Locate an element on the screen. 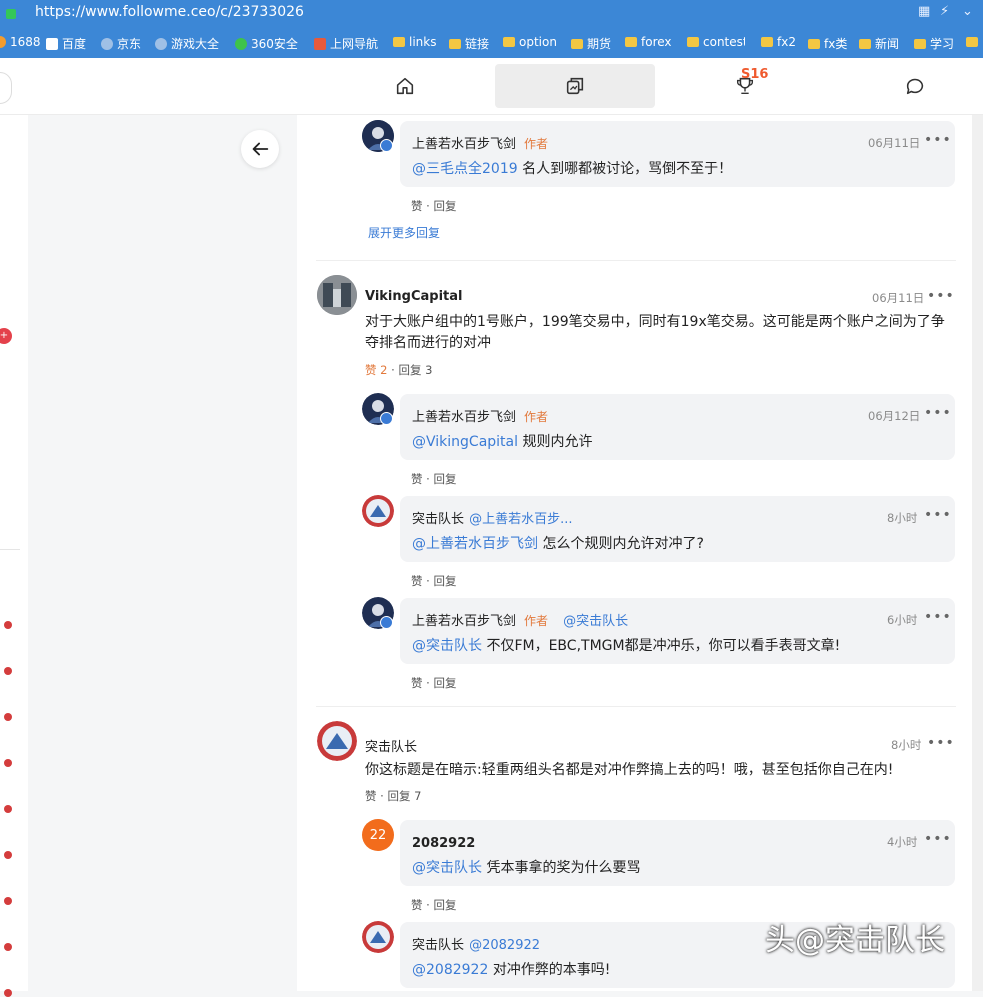  mention-link: @2082922 is located at coordinates (450, 970).